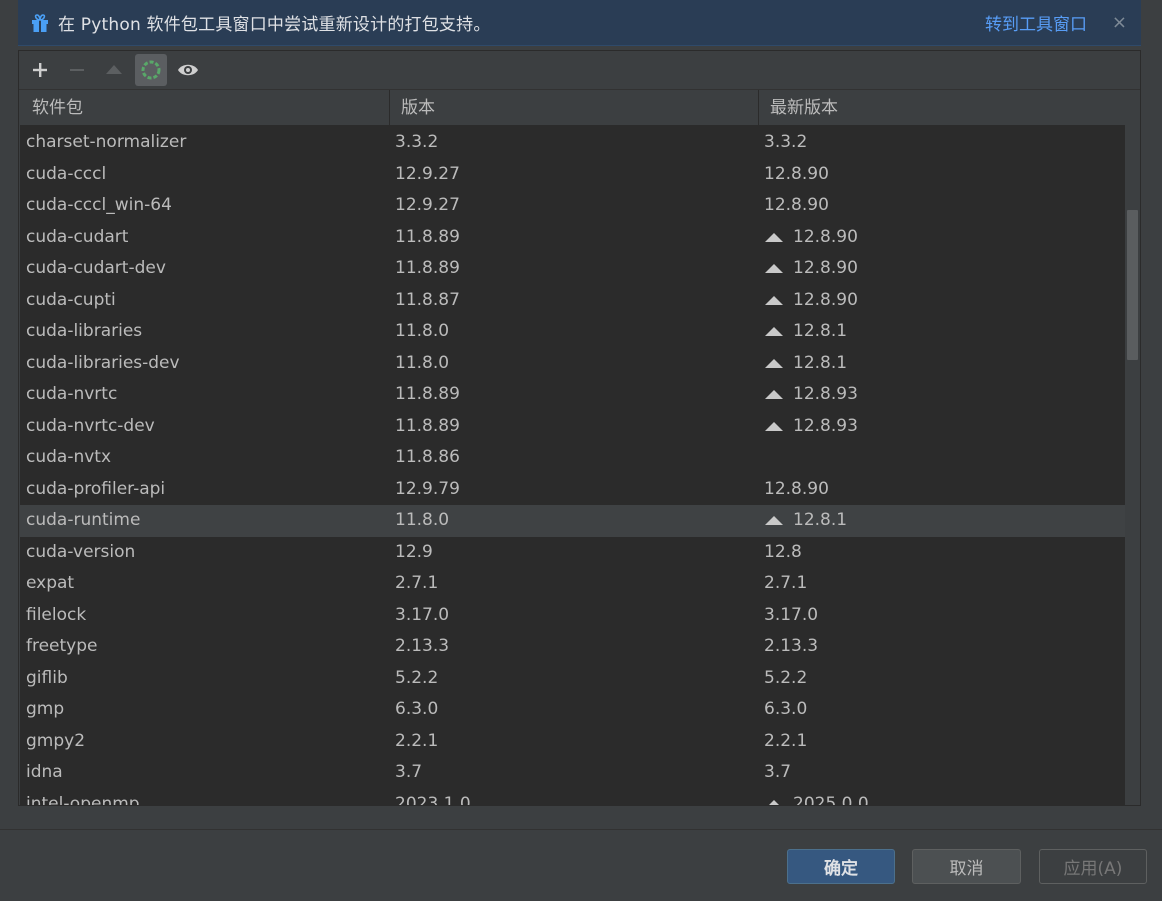  What do you see at coordinates (572, 269) in the screenshot?
I see `table-row: cuda-cudart-dev 11.8.89 12.8.90` at bounding box center [572, 269].